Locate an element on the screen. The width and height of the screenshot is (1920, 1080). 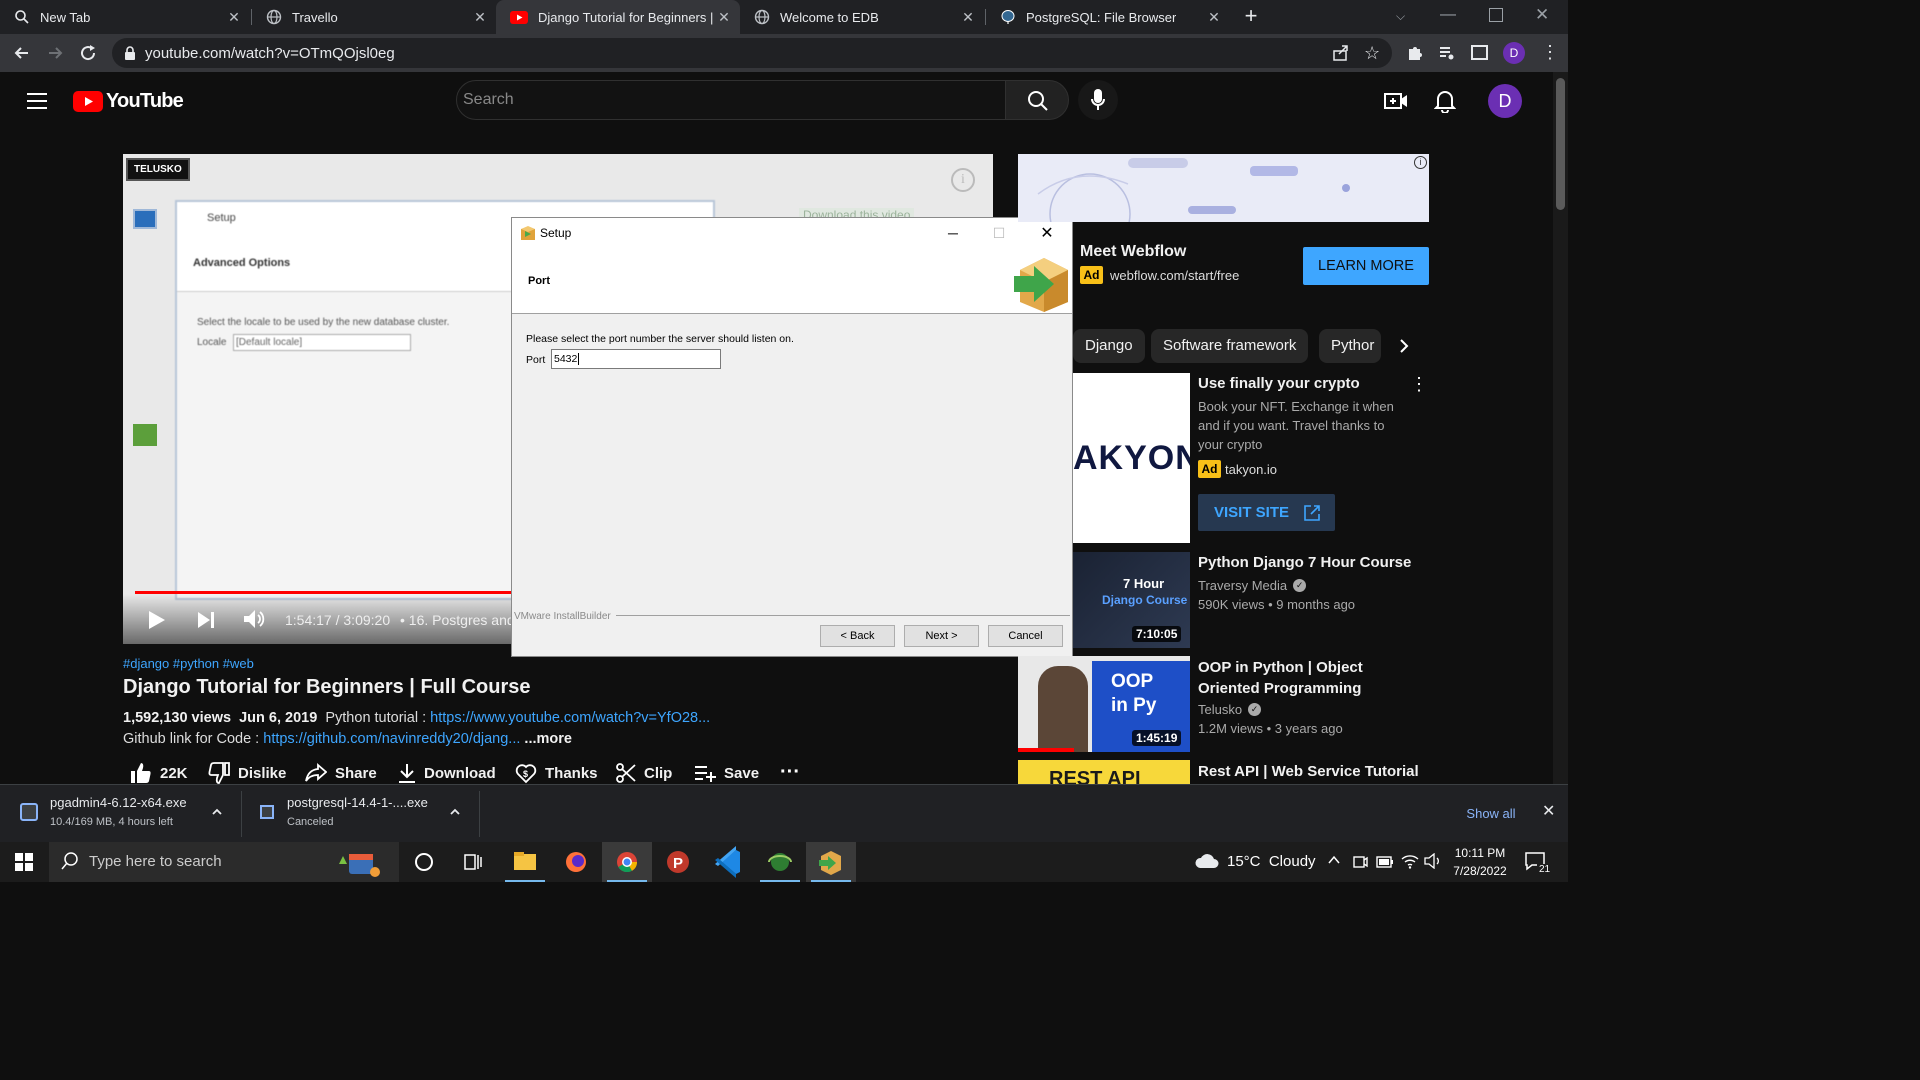
chapter-title: • 16. Postgres and P is located at coordinates (464, 620).